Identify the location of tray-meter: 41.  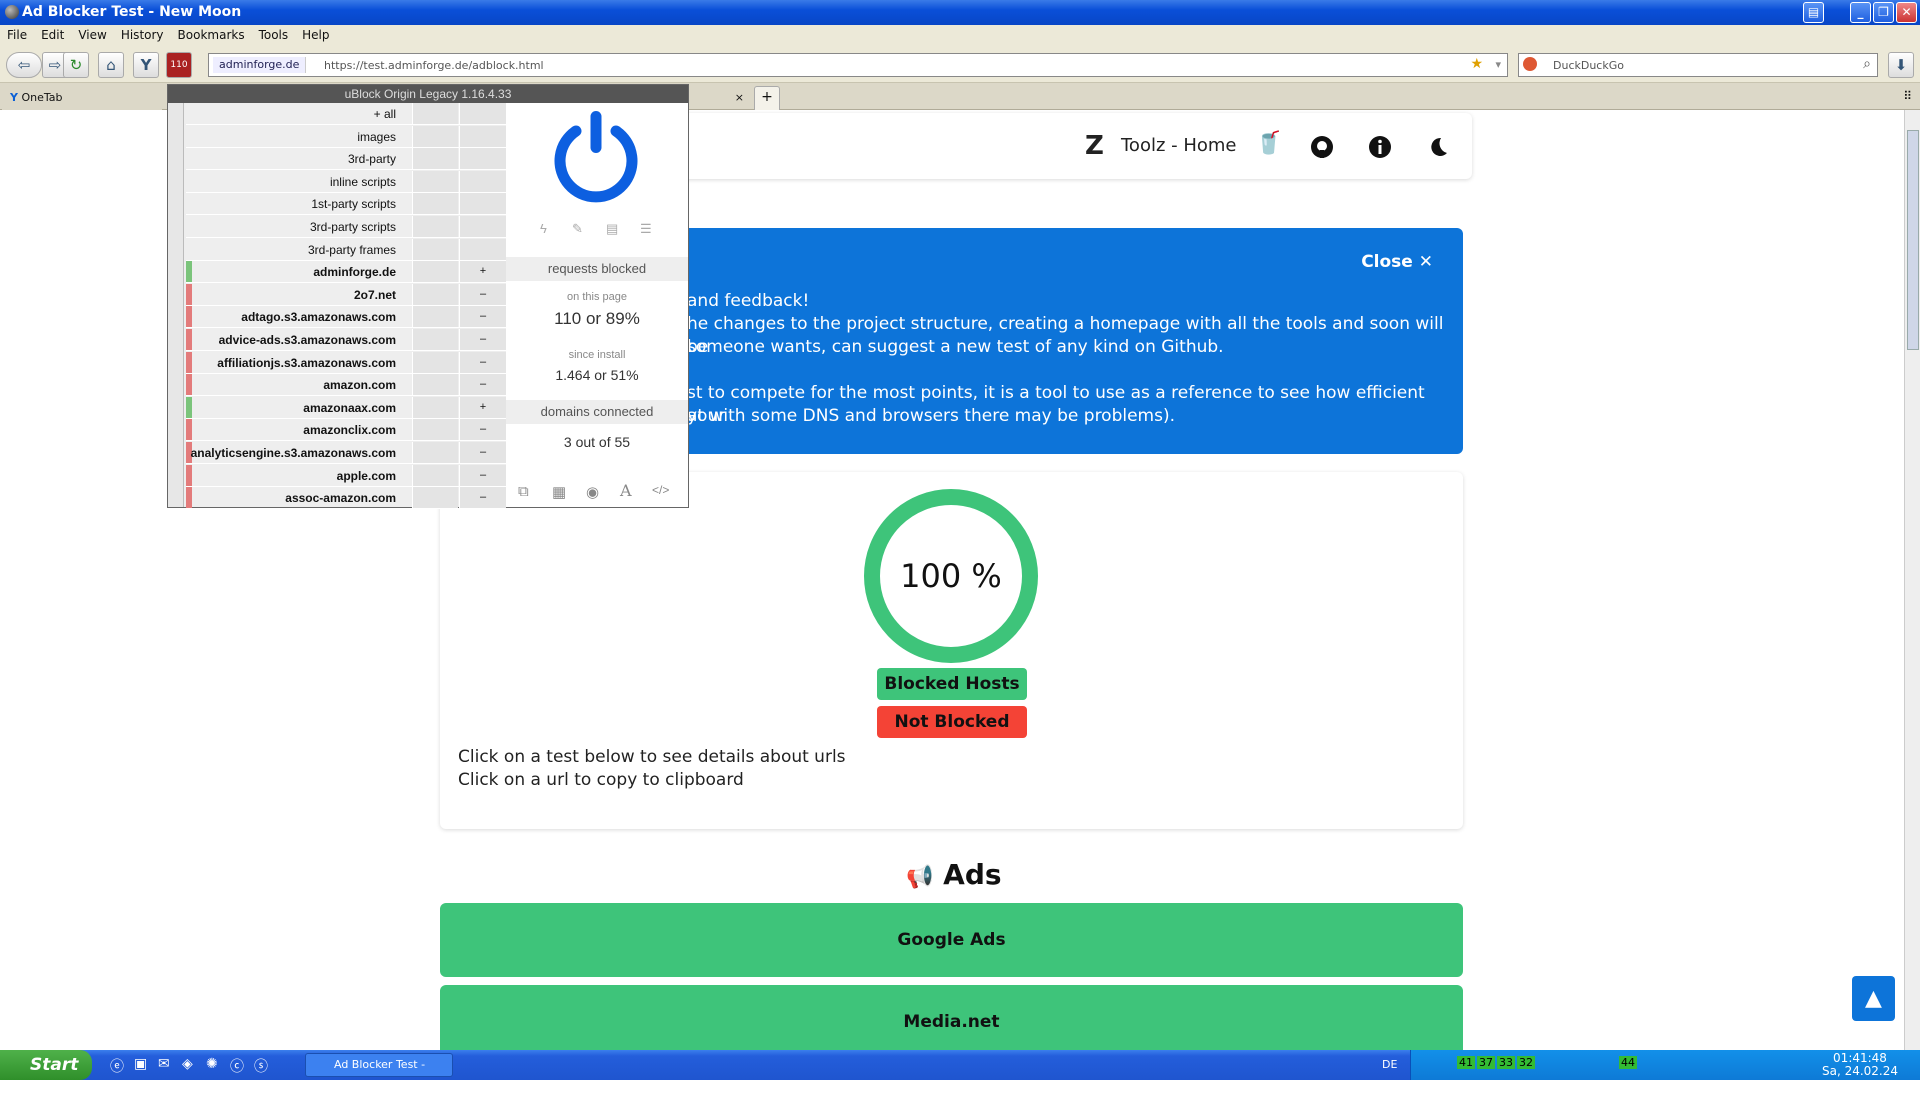
(1466, 1062).